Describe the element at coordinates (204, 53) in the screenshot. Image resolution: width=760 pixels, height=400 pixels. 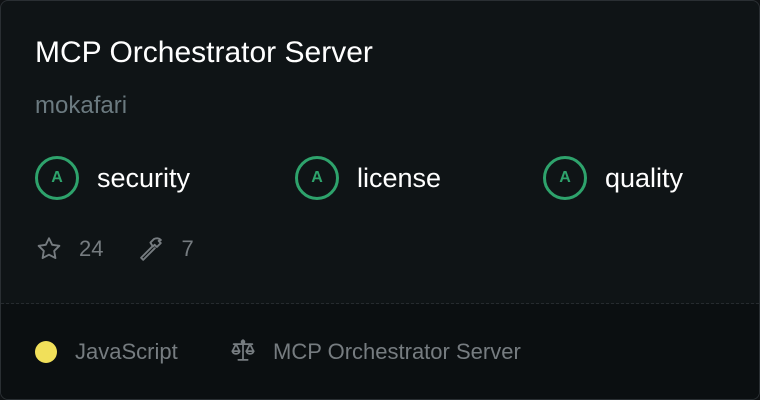
I see `server-title: MCP Orchestrator Server` at that location.